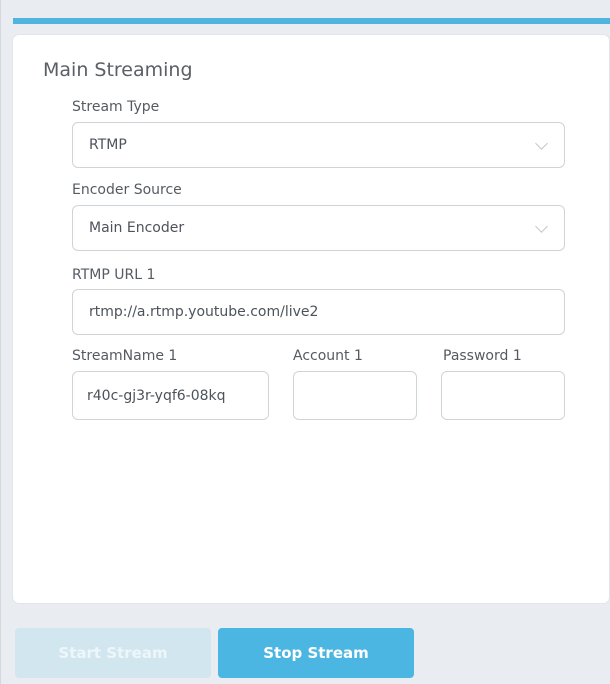 Image resolution: width=610 pixels, height=684 pixels. Describe the element at coordinates (118, 70) in the screenshot. I see `panel-title: Main Streaming` at that location.